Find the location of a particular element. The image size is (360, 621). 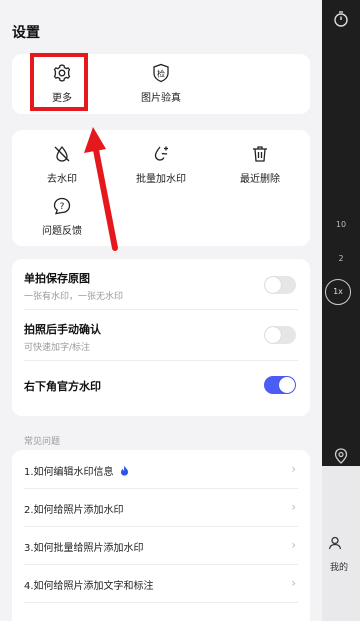

bottom-nav-area: 我的 is located at coordinates (341, 543).